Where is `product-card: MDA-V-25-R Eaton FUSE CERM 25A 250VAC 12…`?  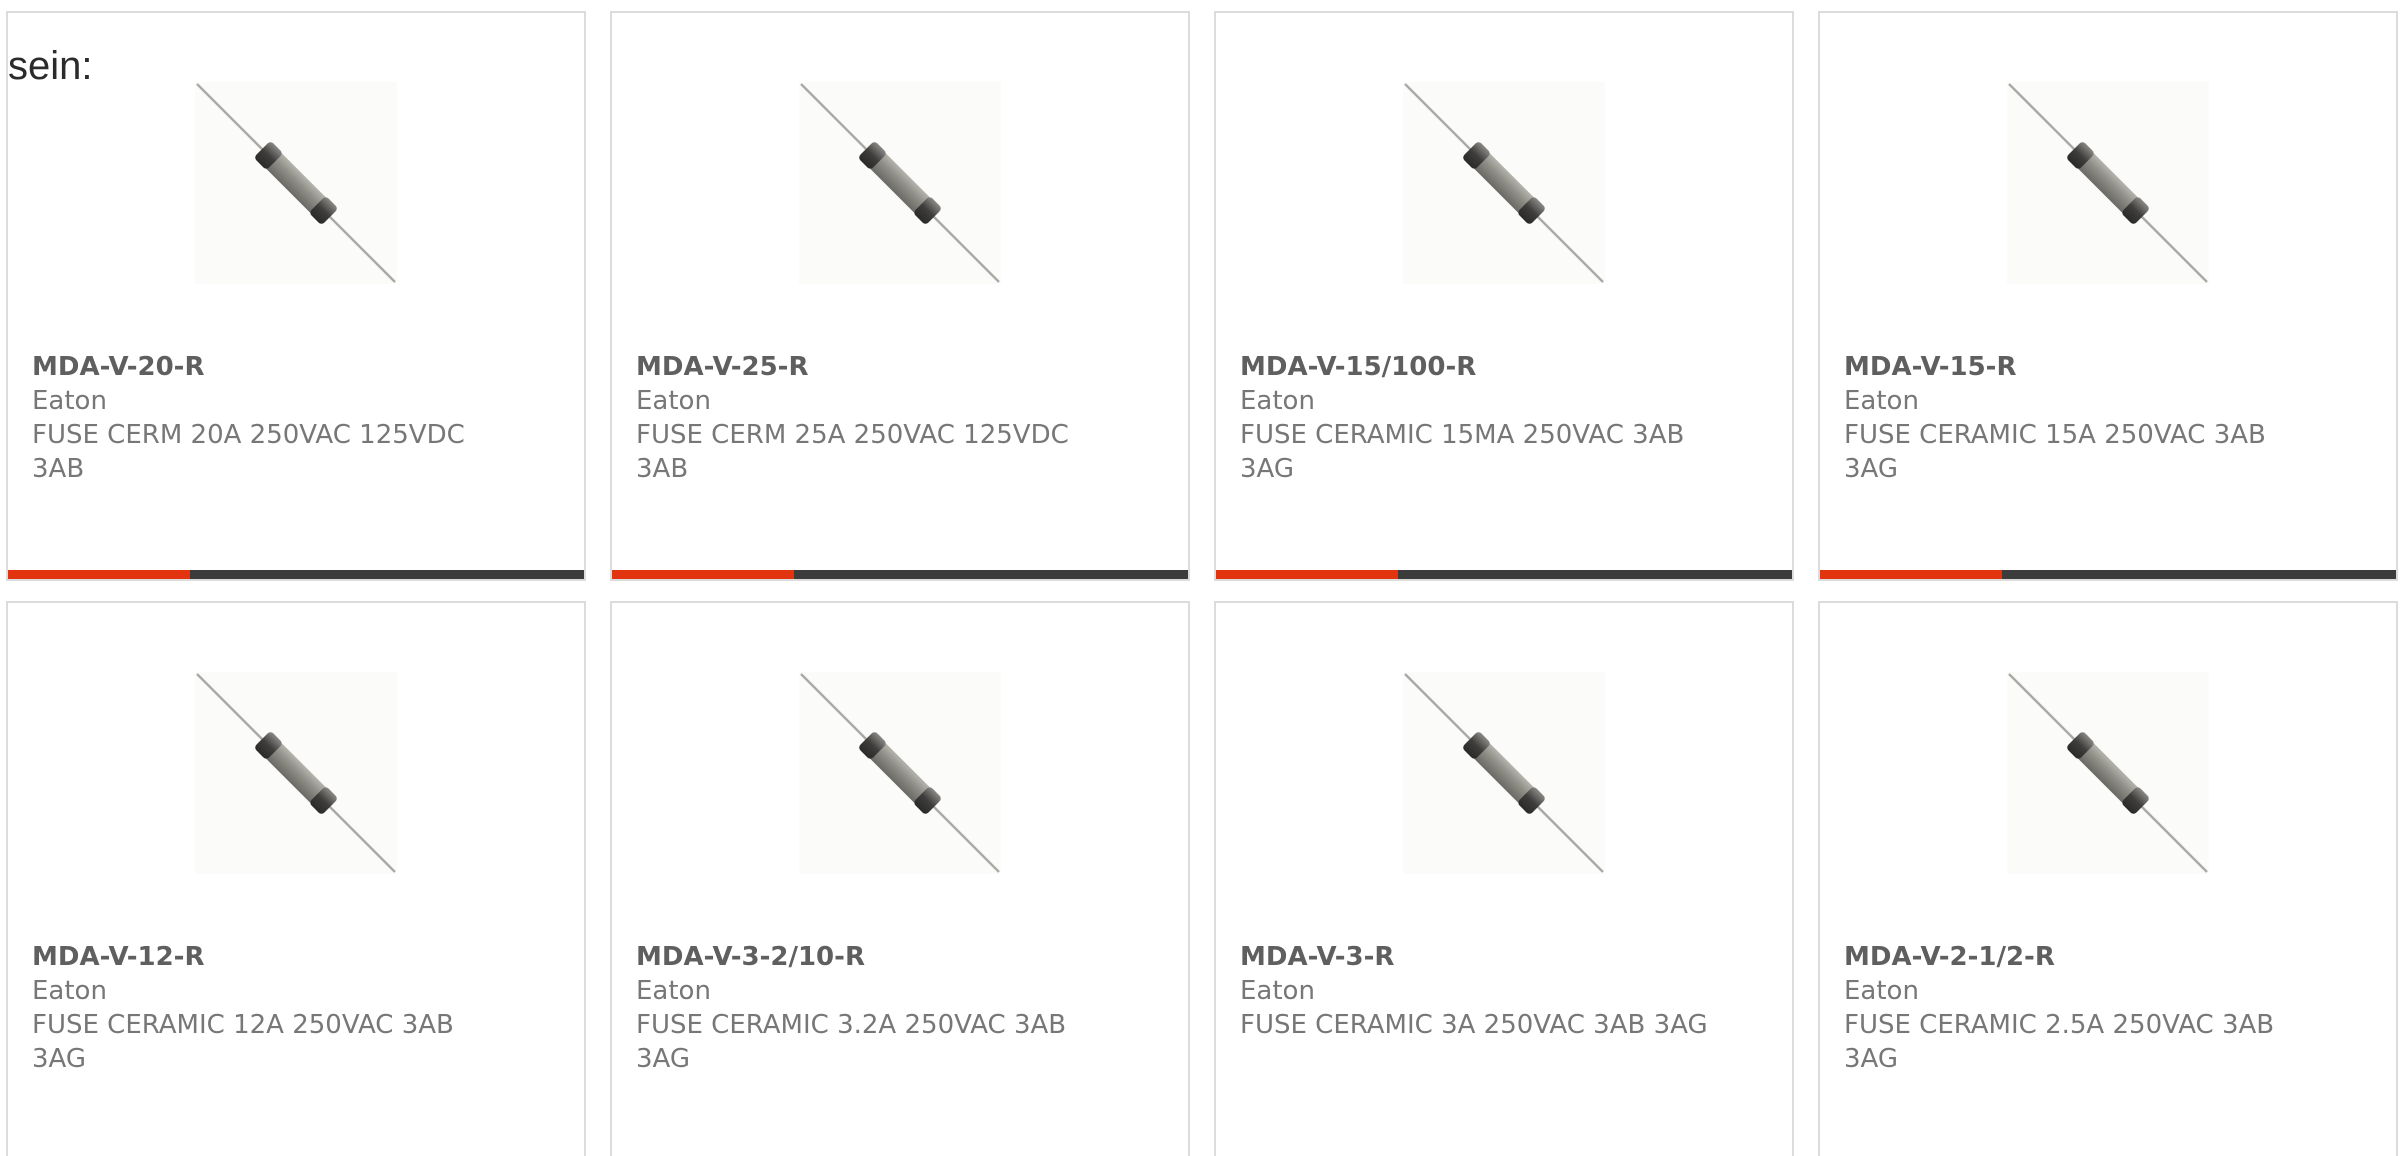 product-card: MDA-V-25-R Eaton FUSE CERM 25A 250VAC 12… is located at coordinates (900, 296).